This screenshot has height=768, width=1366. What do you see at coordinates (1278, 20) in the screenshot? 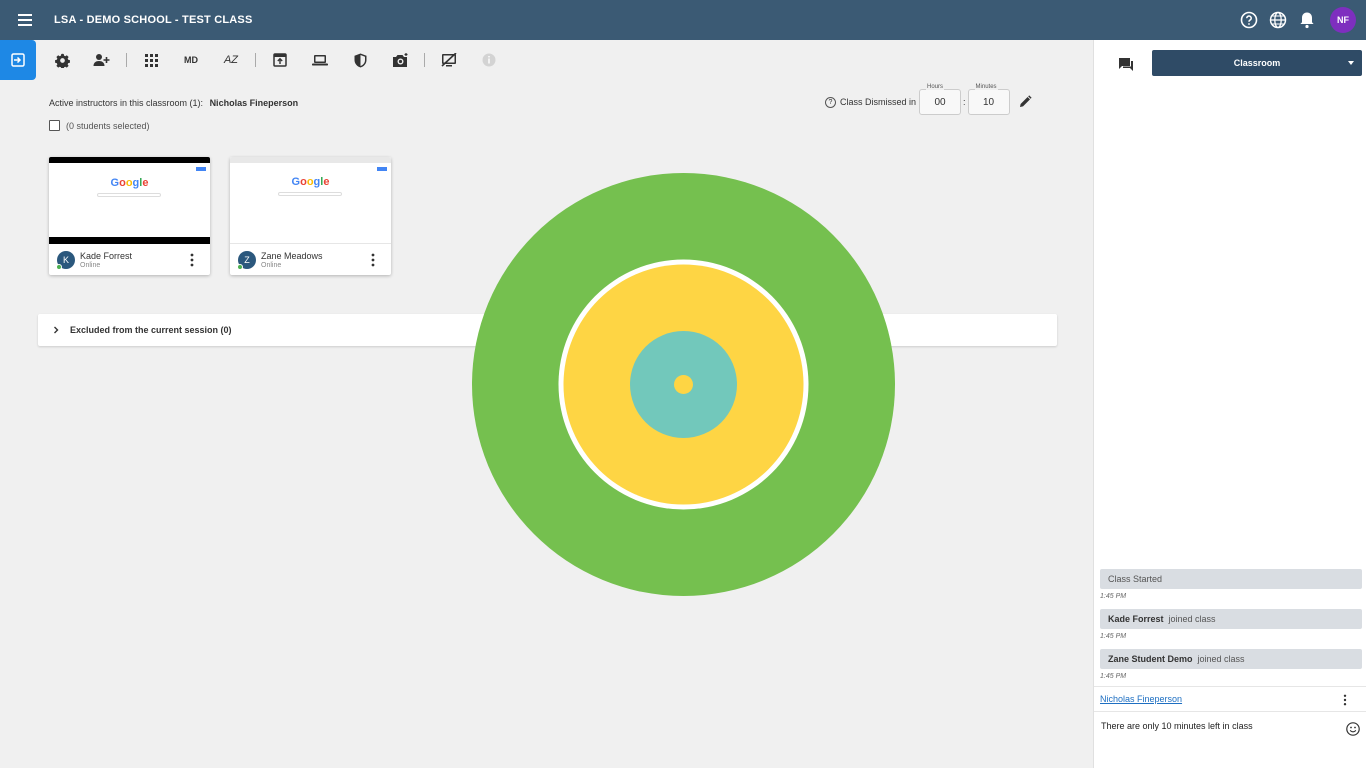
I see `globe-icon` at bounding box center [1278, 20].